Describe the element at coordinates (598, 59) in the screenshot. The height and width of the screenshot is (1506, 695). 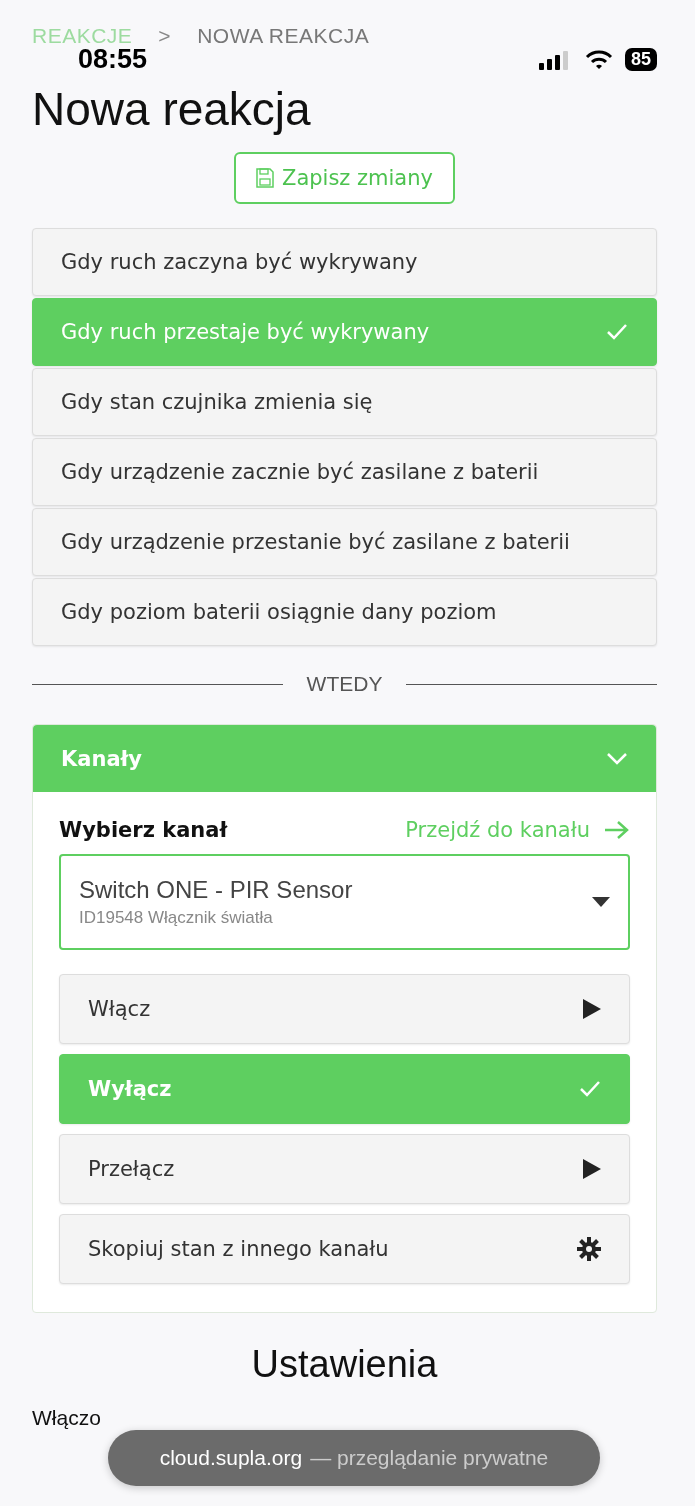
I see `wifi-icon` at that location.